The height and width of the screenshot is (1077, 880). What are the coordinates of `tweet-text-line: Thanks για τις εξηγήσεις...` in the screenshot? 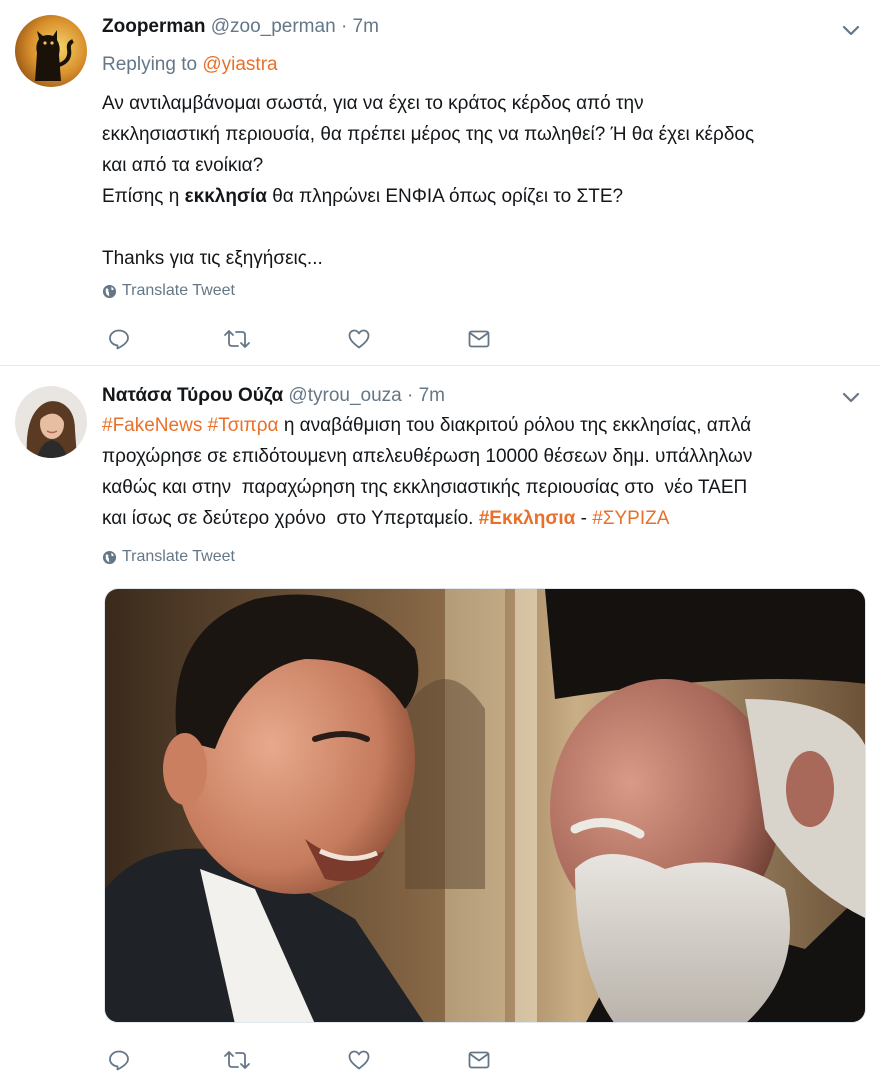 It's located at (212, 258).